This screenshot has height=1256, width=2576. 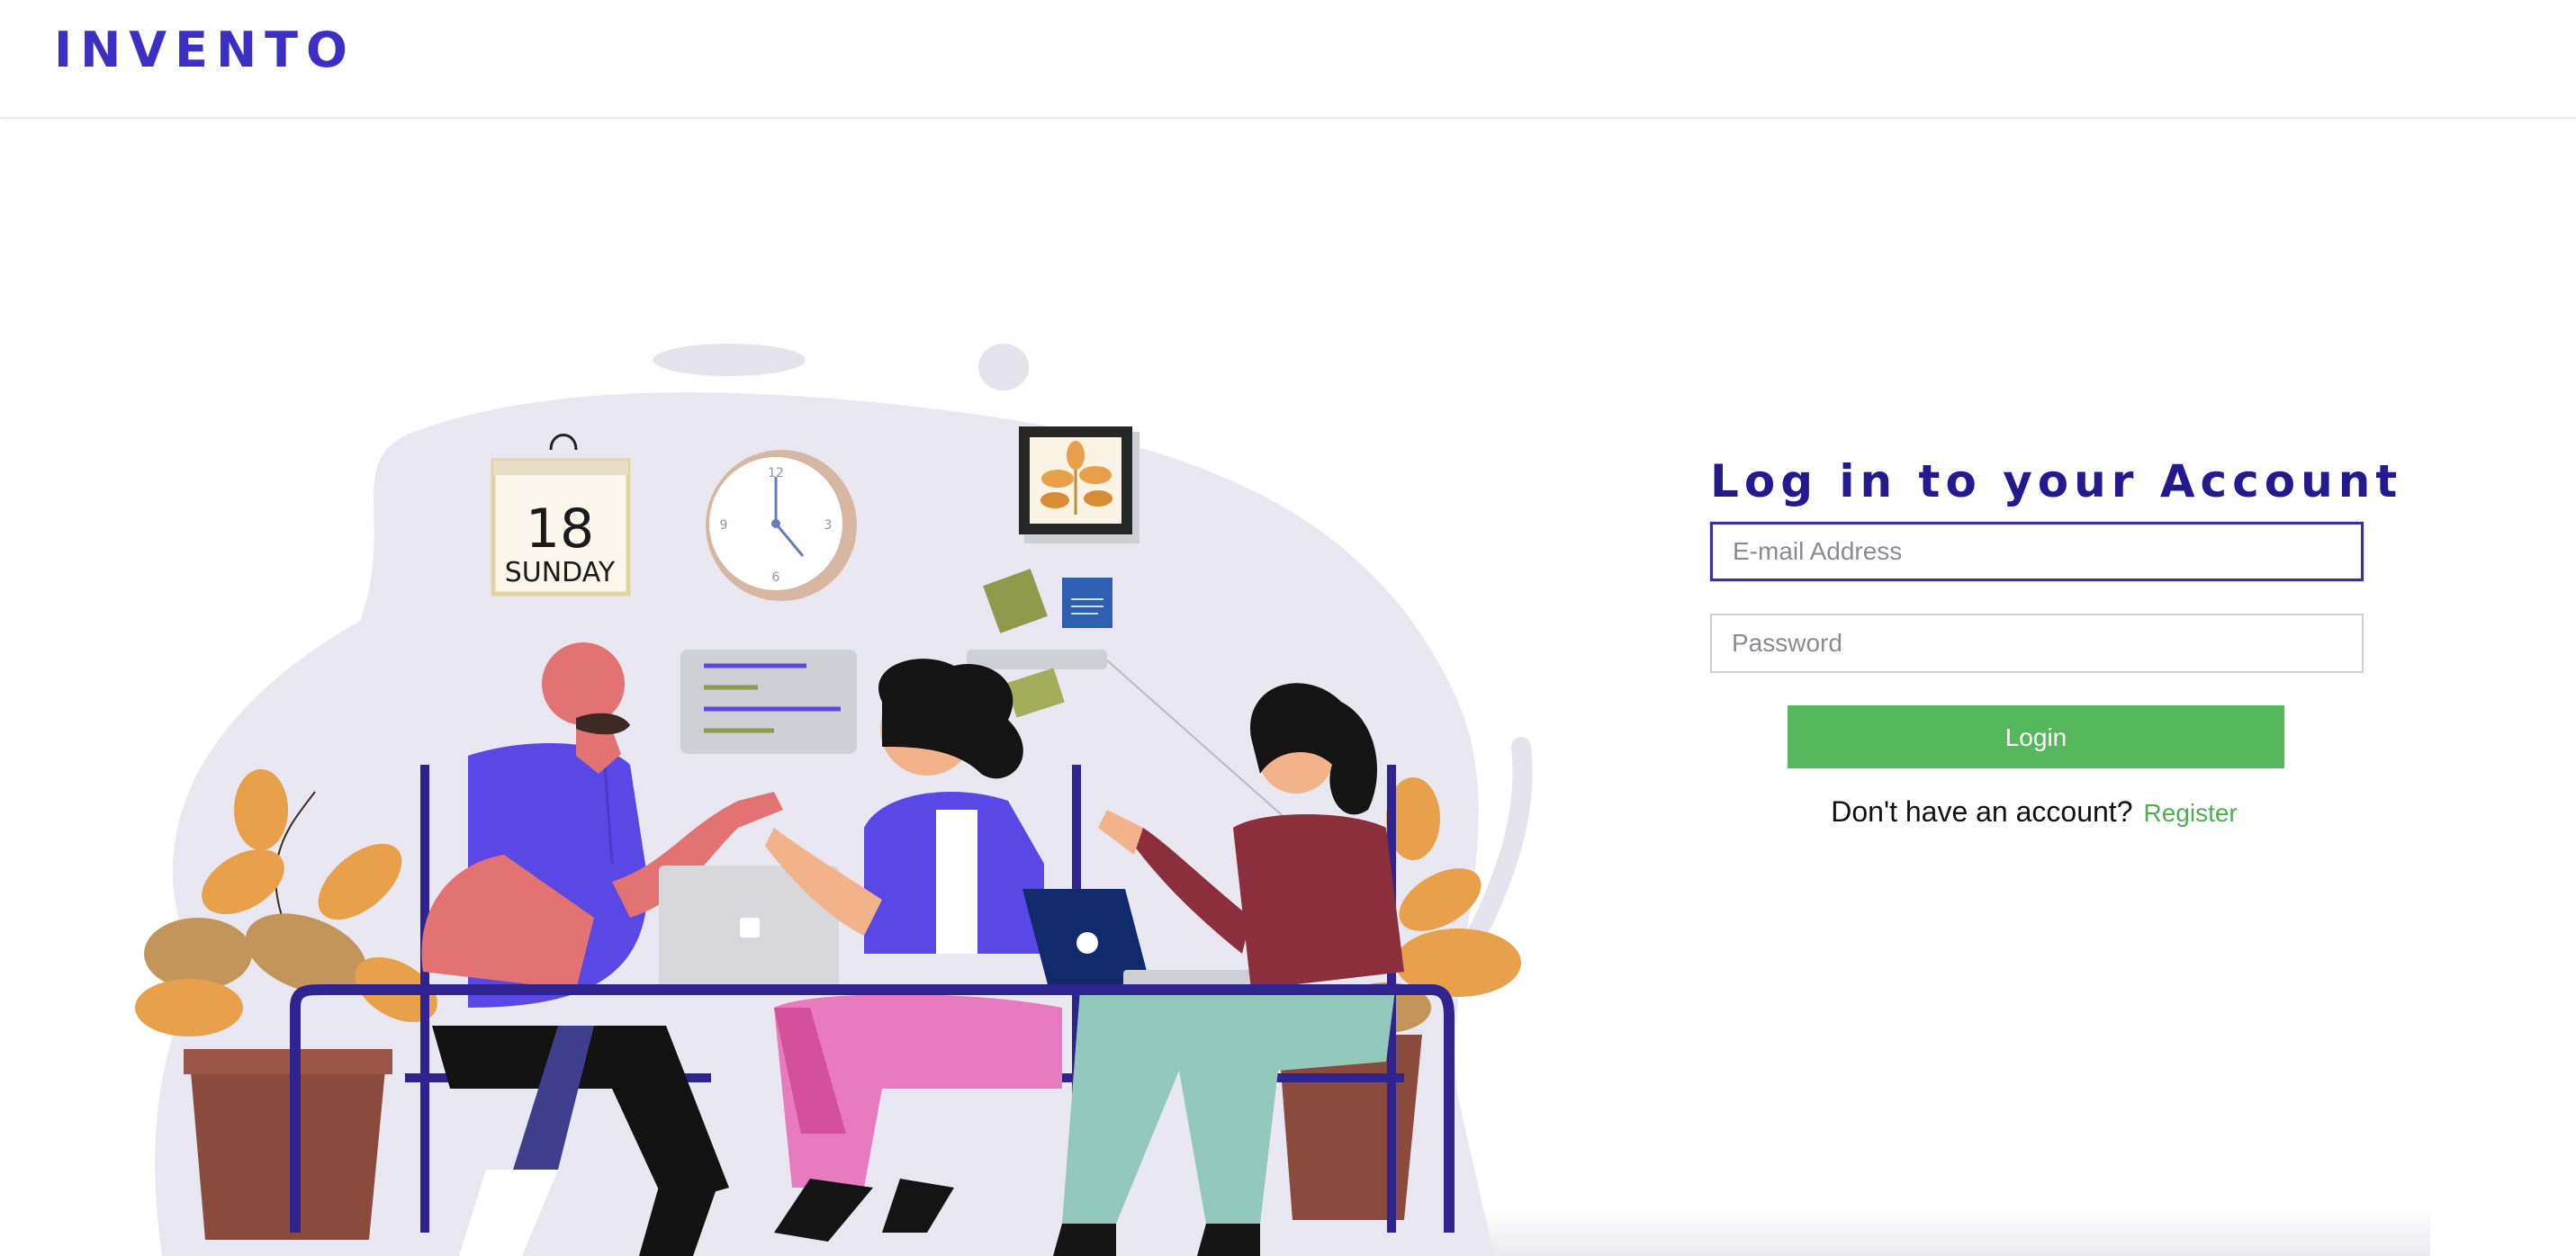 I want to click on brand-logo: INVENTO, so click(x=205, y=50).